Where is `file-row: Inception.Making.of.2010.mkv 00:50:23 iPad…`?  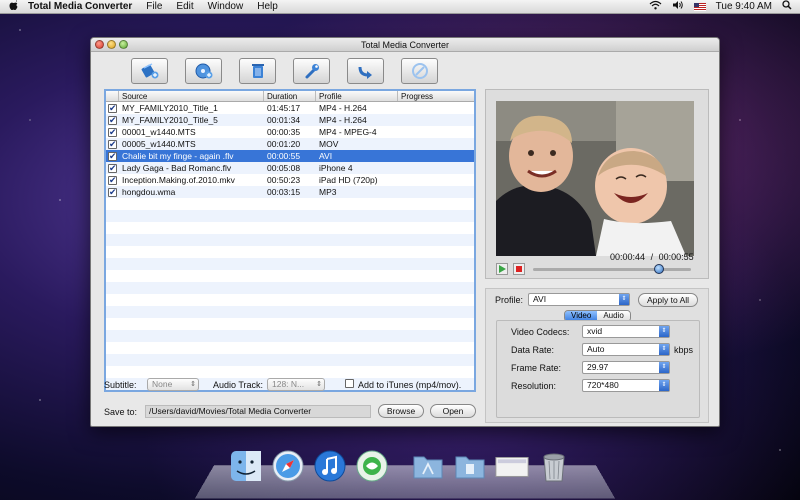
file-row: Inception.Making.of.2010.mkv 00:50:23 iPad… is located at coordinates (290, 180).